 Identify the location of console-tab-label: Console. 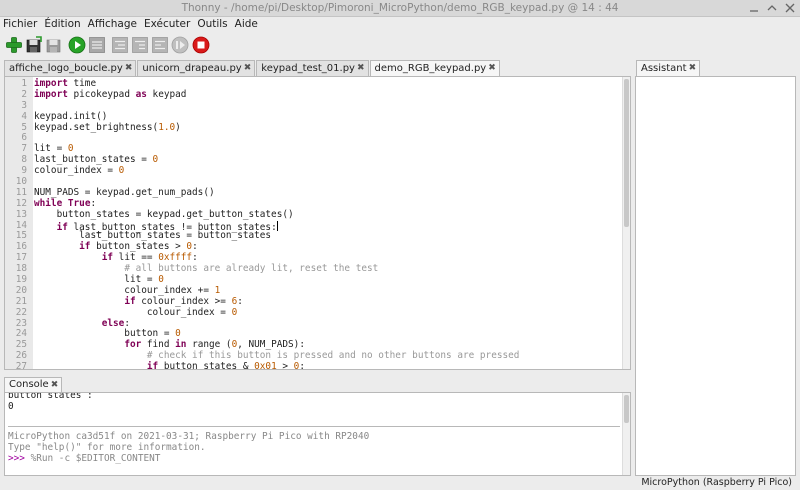
(29, 384).